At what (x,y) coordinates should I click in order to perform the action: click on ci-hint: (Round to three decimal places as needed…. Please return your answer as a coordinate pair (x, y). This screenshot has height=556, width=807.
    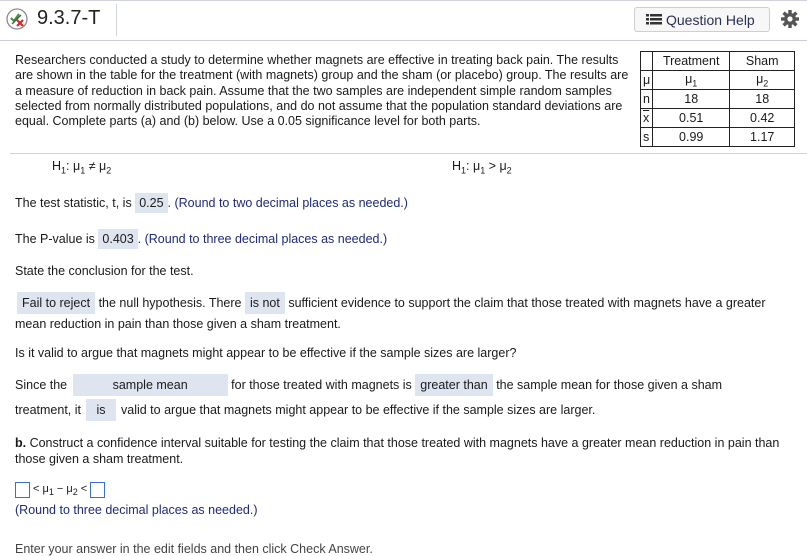
    Looking at the image, I should click on (136, 510).